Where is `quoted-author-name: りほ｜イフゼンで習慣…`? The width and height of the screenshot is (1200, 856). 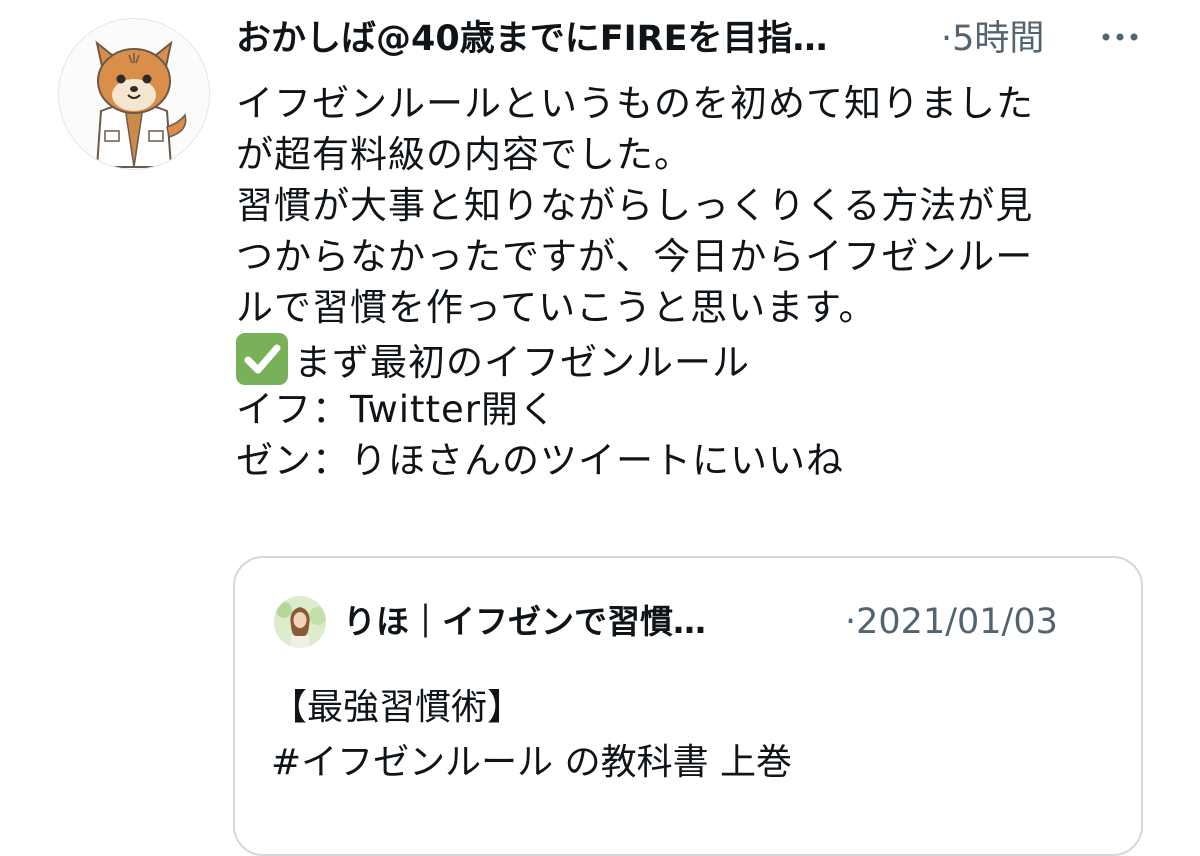 quoted-author-name: りほ｜イフゼンで習慣… is located at coordinates (573, 622).